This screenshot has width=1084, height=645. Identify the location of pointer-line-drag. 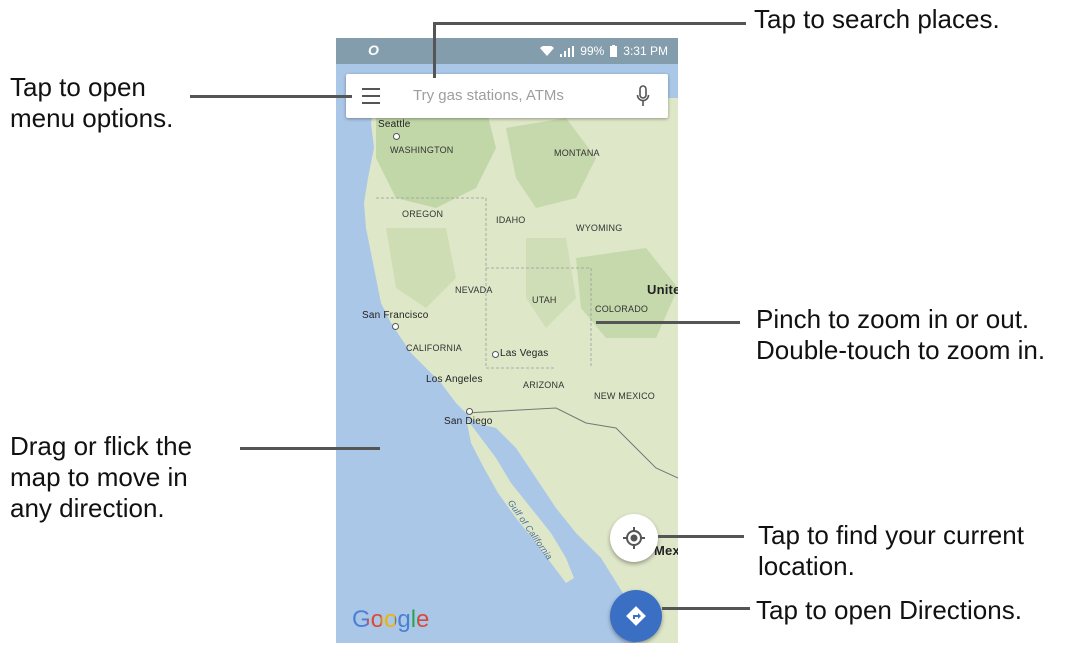
(310, 448).